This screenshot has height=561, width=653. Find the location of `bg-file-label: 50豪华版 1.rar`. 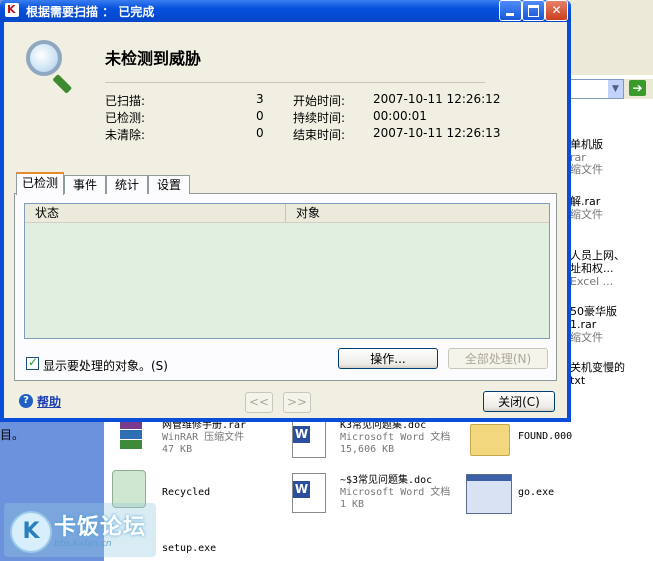

bg-file-label: 50豪华版 1.rar is located at coordinates (593, 318).